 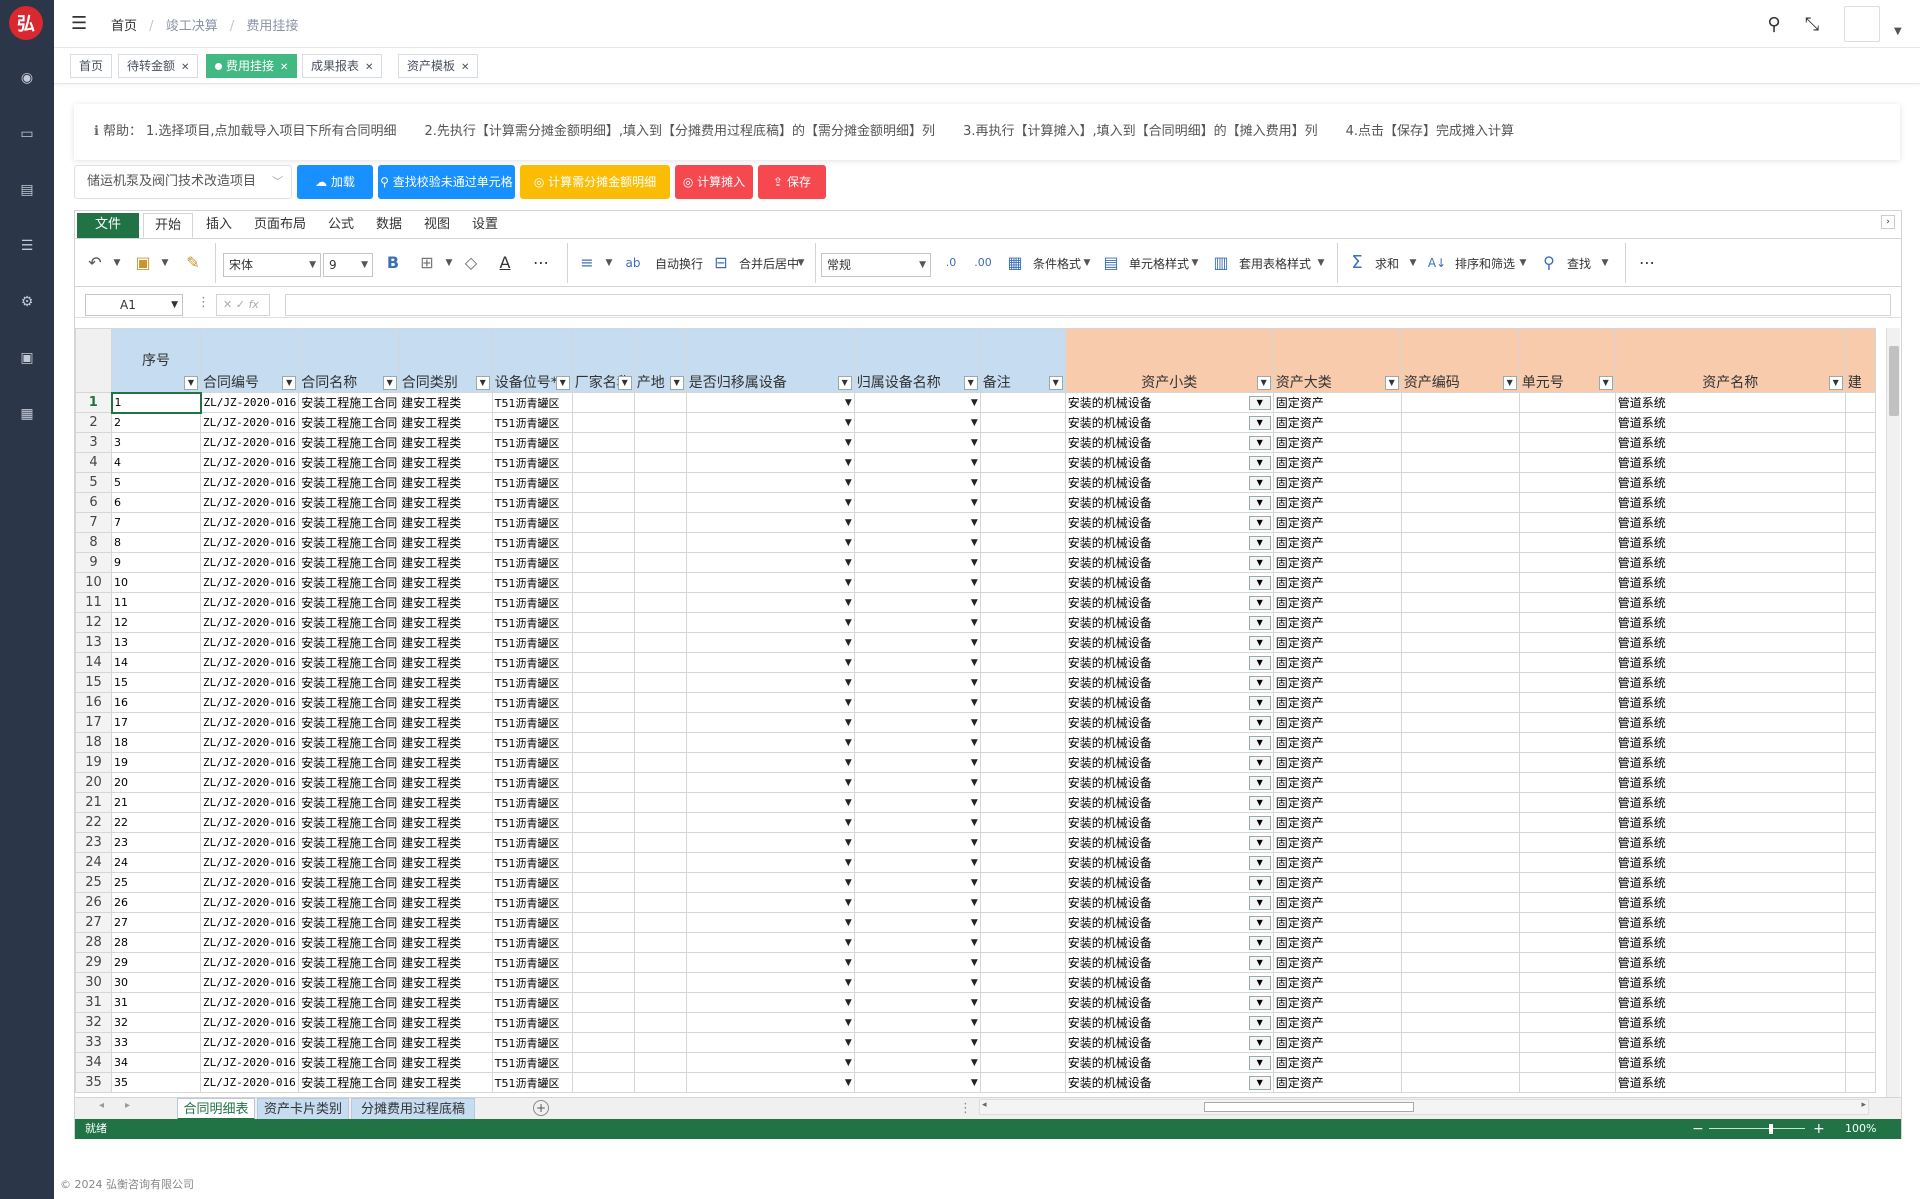 I want to click on fullscreen-icon: ⤡, so click(x=1812, y=24).